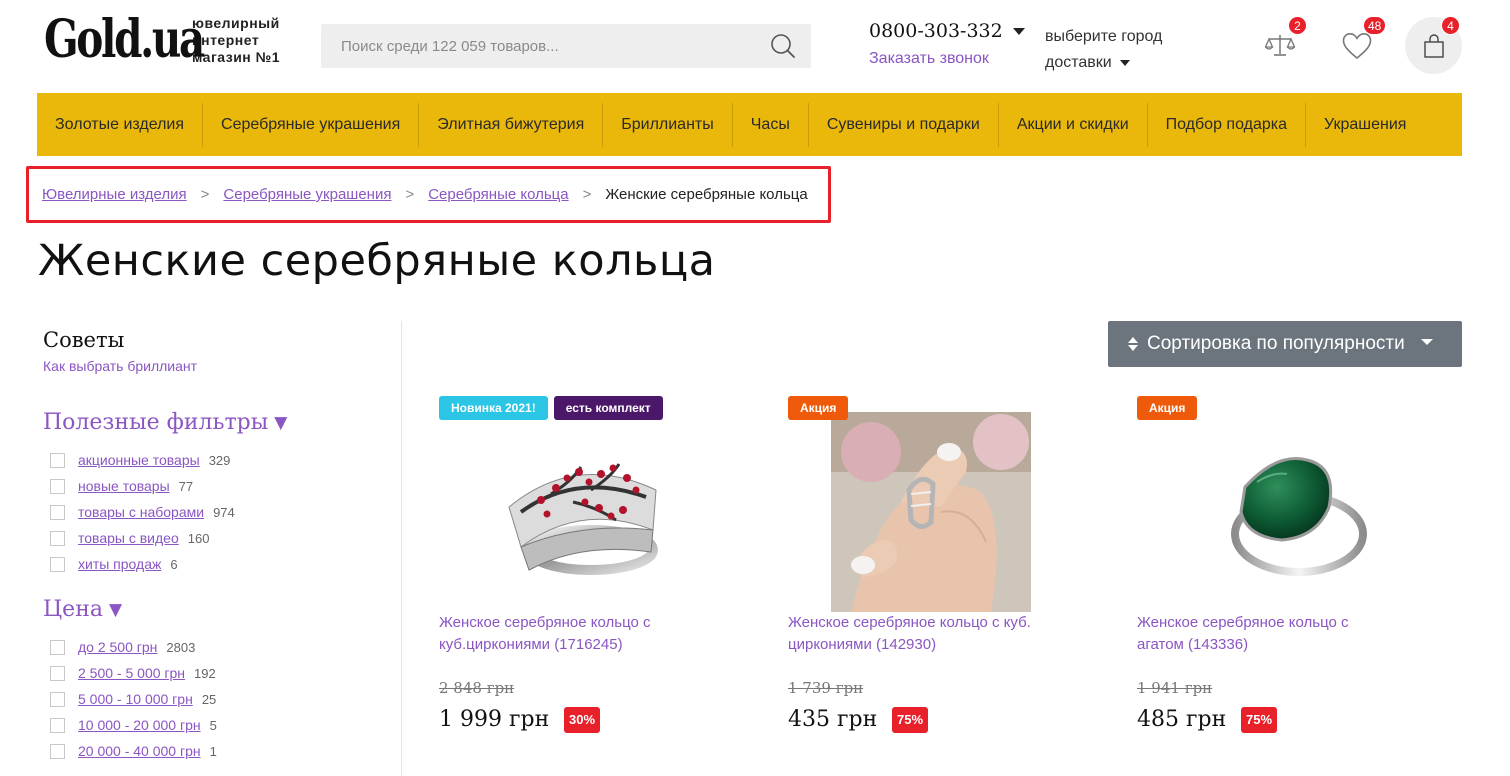  What do you see at coordinates (141, 512) in the screenshot?
I see `filter-label: товары с наборами` at bounding box center [141, 512].